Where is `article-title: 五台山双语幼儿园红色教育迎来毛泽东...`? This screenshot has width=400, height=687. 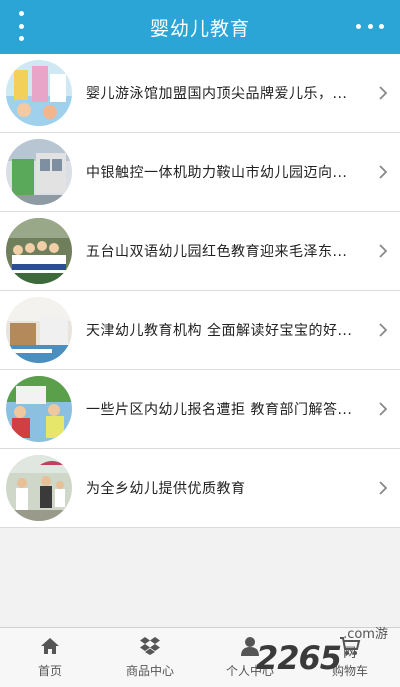 article-title: 五台山双语幼儿园红色教育迎来毛泽东... is located at coordinates (217, 252).